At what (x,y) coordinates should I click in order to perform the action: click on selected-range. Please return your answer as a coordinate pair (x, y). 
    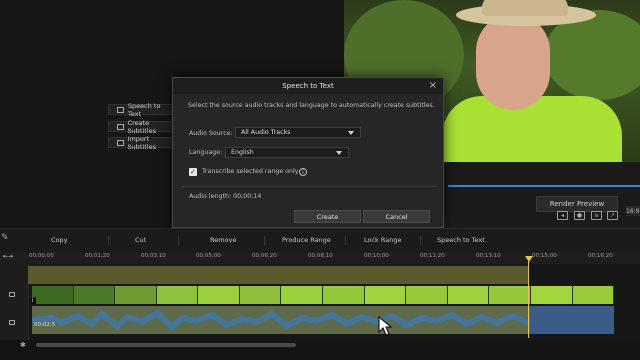
    Looking at the image, I should click on (278, 275).